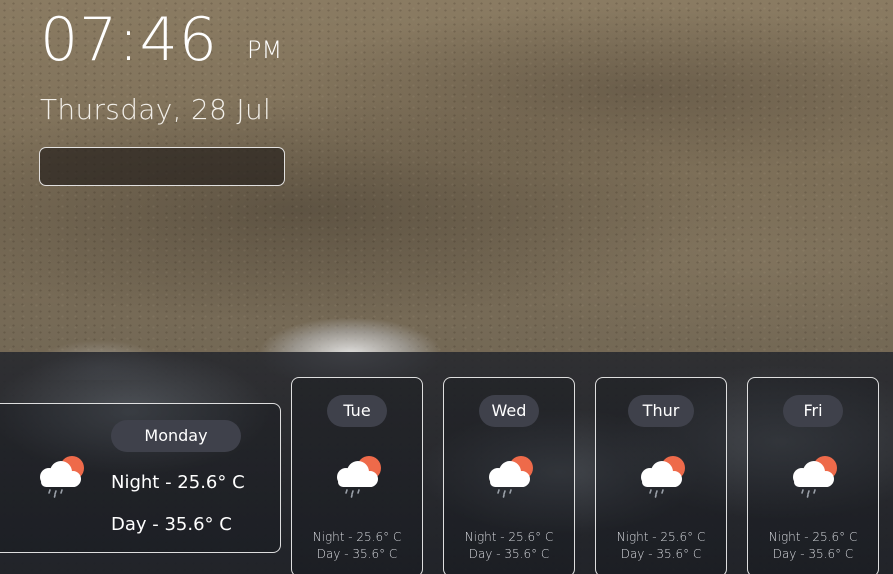 The width and height of the screenshot is (893, 574). I want to click on forecast-card: Fri Night - 25.6° C Day - 35.6° C, so click(813, 475).